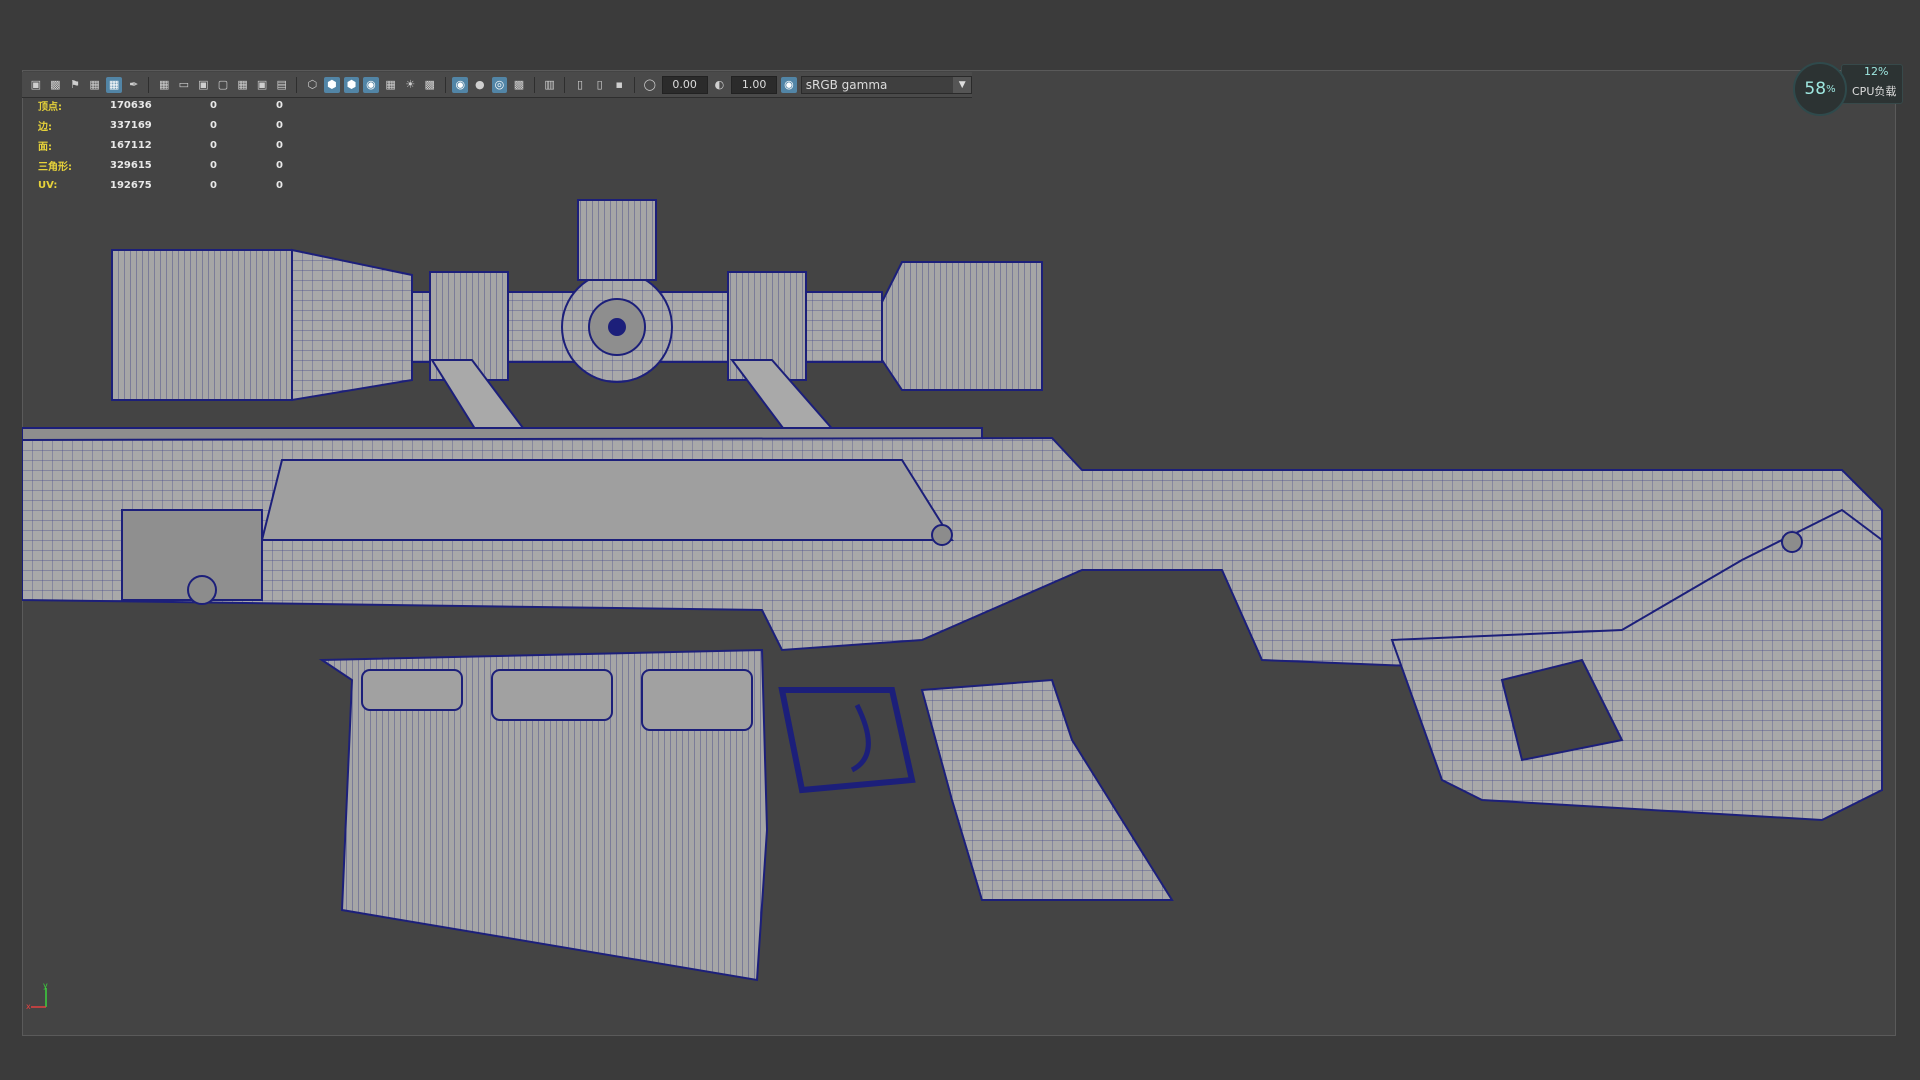  Describe the element at coordinates (543, 815) in the screenshot. I see `magazine` at that location.